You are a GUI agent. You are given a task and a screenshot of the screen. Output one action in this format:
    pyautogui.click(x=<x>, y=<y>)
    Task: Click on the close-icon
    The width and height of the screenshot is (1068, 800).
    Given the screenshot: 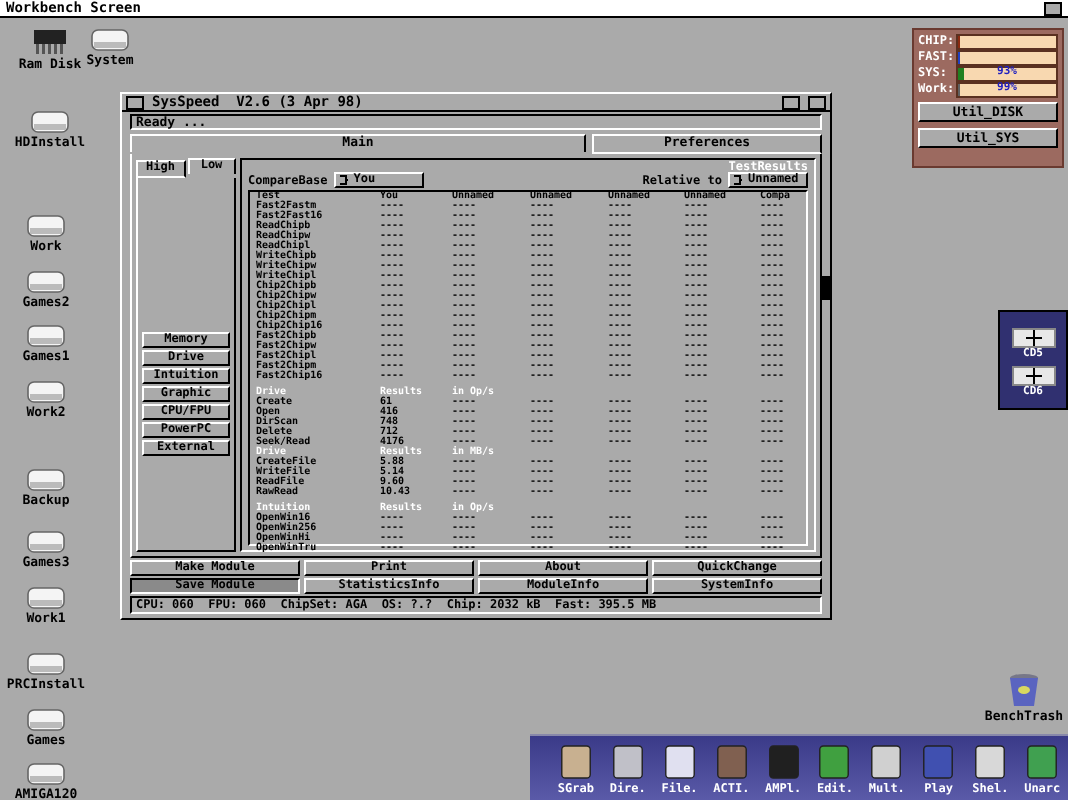 What is the action you would take?
    pyautogui.click(x=135, y=102)
    